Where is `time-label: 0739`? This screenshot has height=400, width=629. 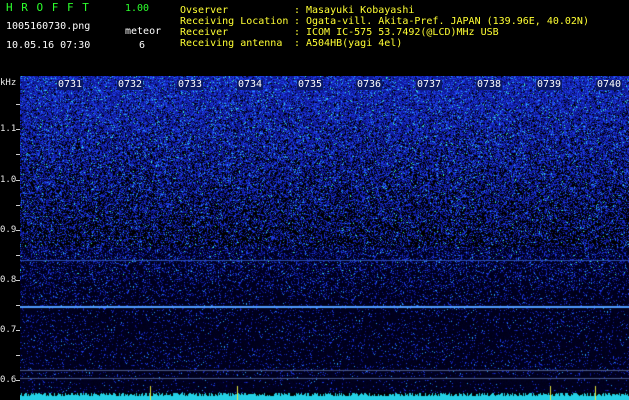
time-label: 0739 is located at coordinates (549, 84).